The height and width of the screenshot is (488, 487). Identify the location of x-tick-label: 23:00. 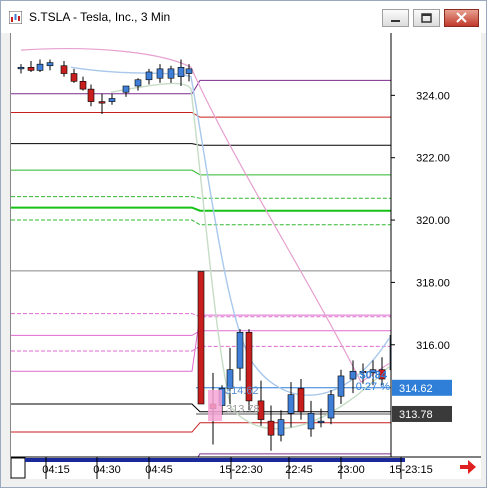
(351, 470).